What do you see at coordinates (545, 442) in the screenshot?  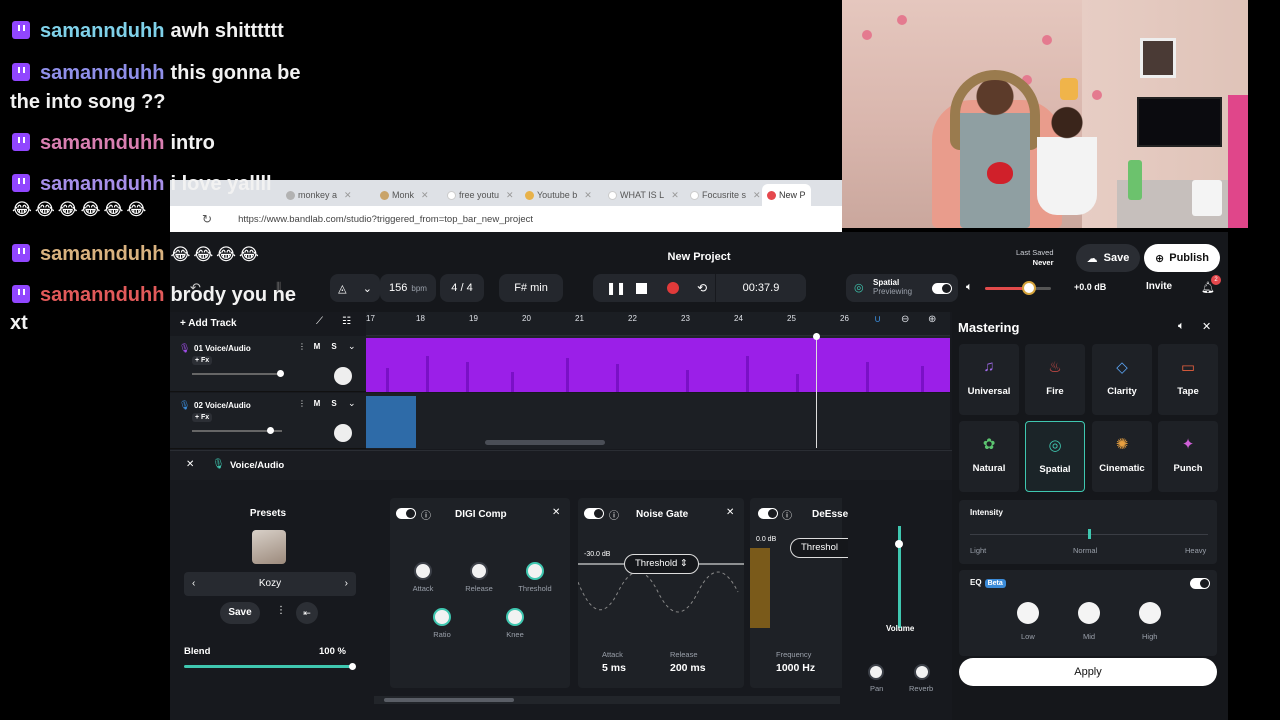 I see `timeline-scrollbar` at bounding box center [545, 442].